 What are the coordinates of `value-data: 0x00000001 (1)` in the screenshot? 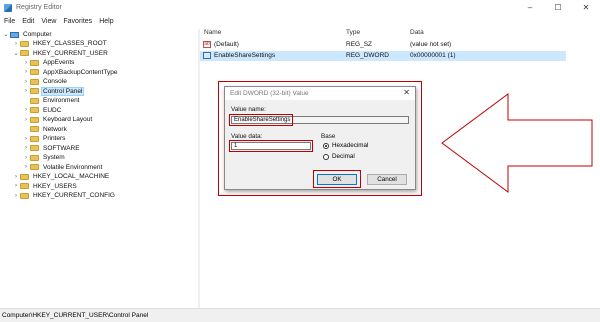 It's located at (433, 55).